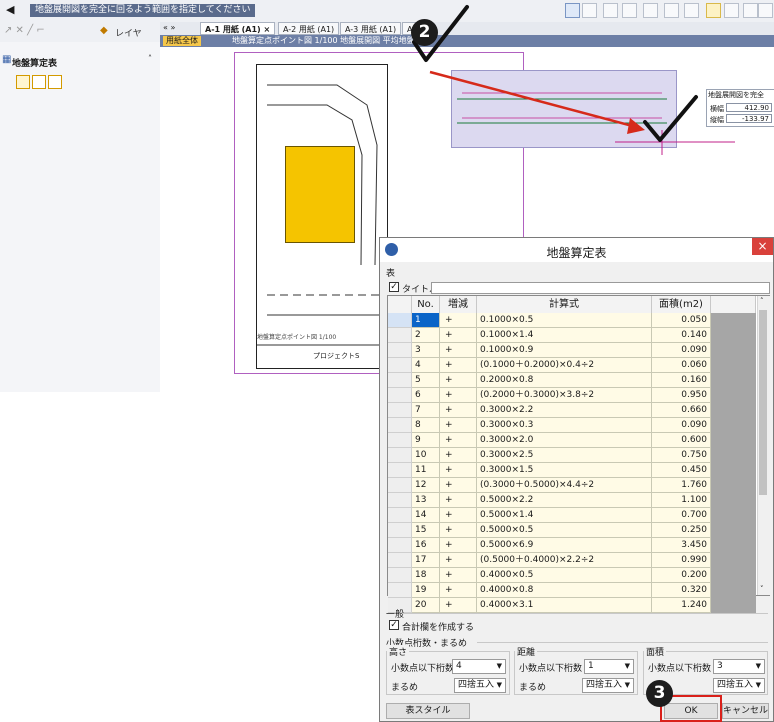 The image size is (774, 722). What do you see at coordinates (458, 304) in the screenshot?
I see `header-op: 増減` at bounding box center [458, 304].